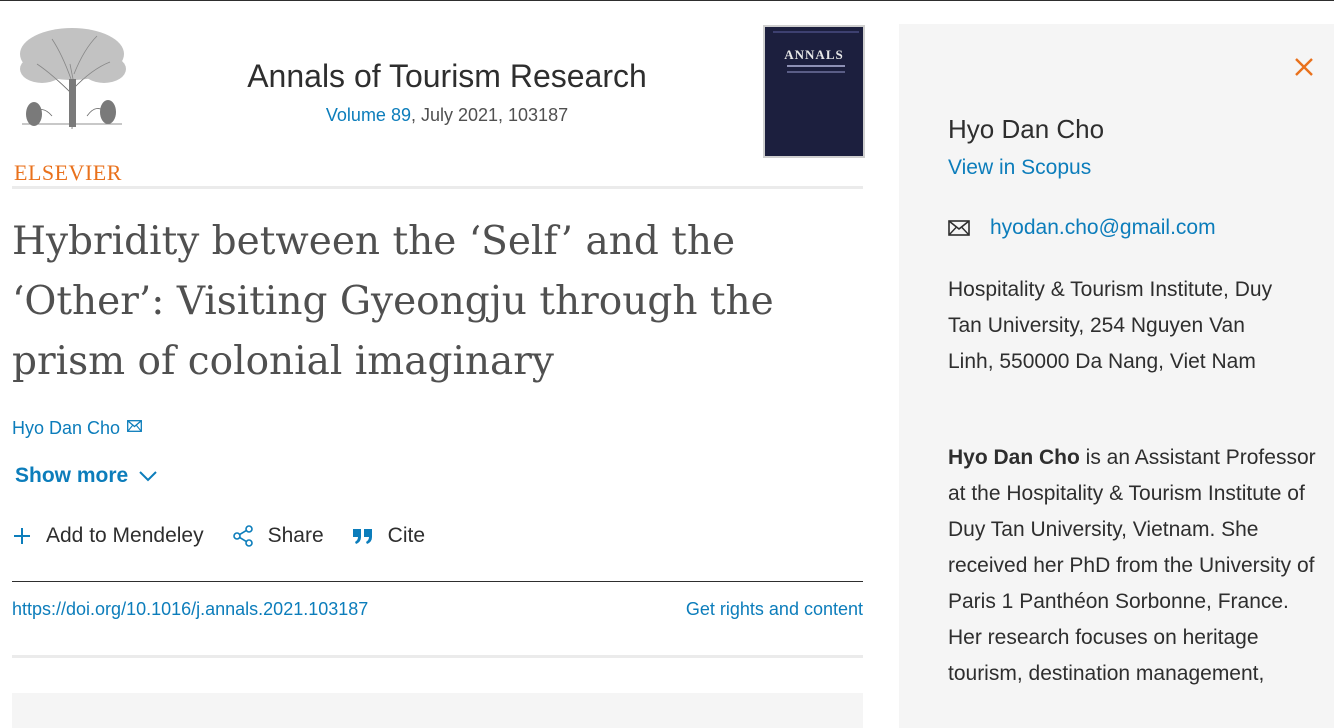  I want to click on chevron-down-icon, so click(148, 476).